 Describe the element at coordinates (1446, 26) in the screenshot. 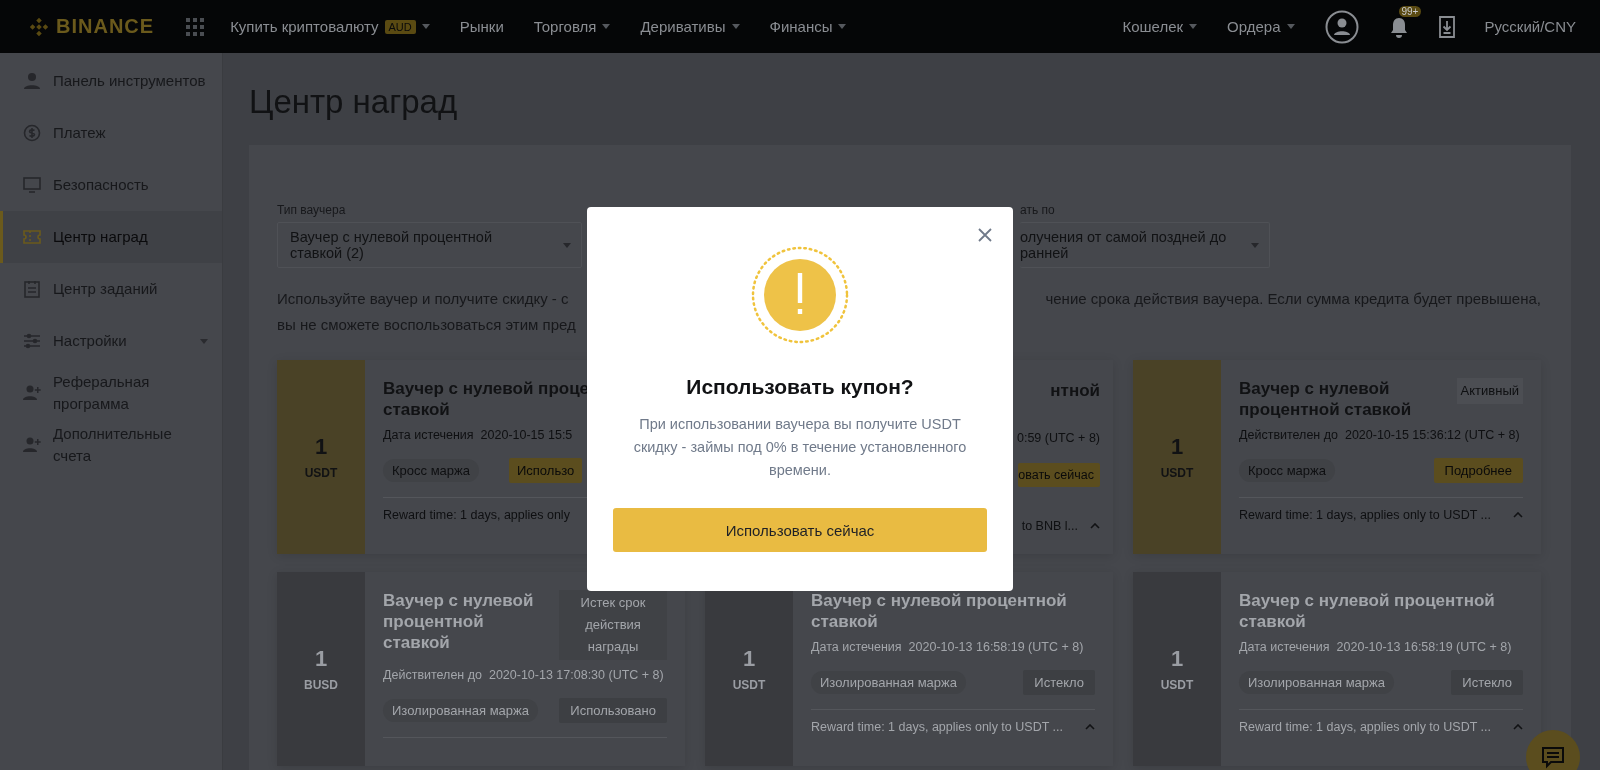

I see `download-icon` at that location.